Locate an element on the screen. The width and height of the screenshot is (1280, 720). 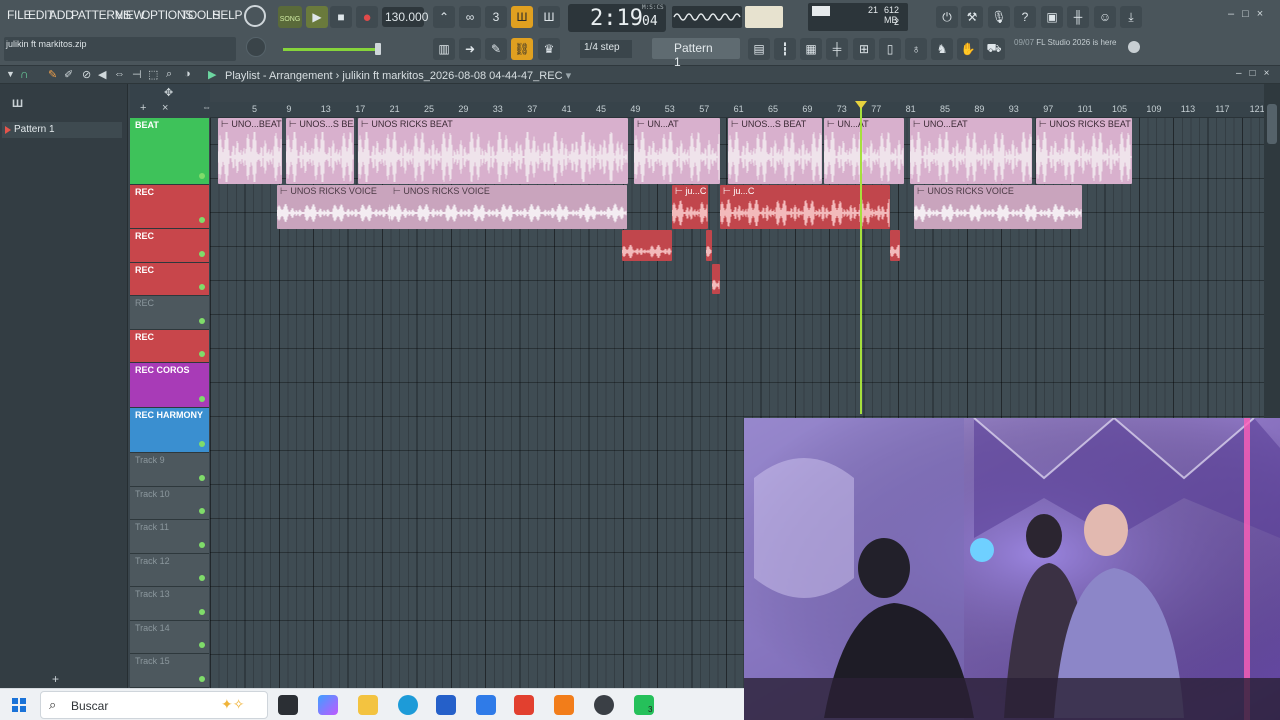
play-button: ▶ is located at coordinates (317, 17).